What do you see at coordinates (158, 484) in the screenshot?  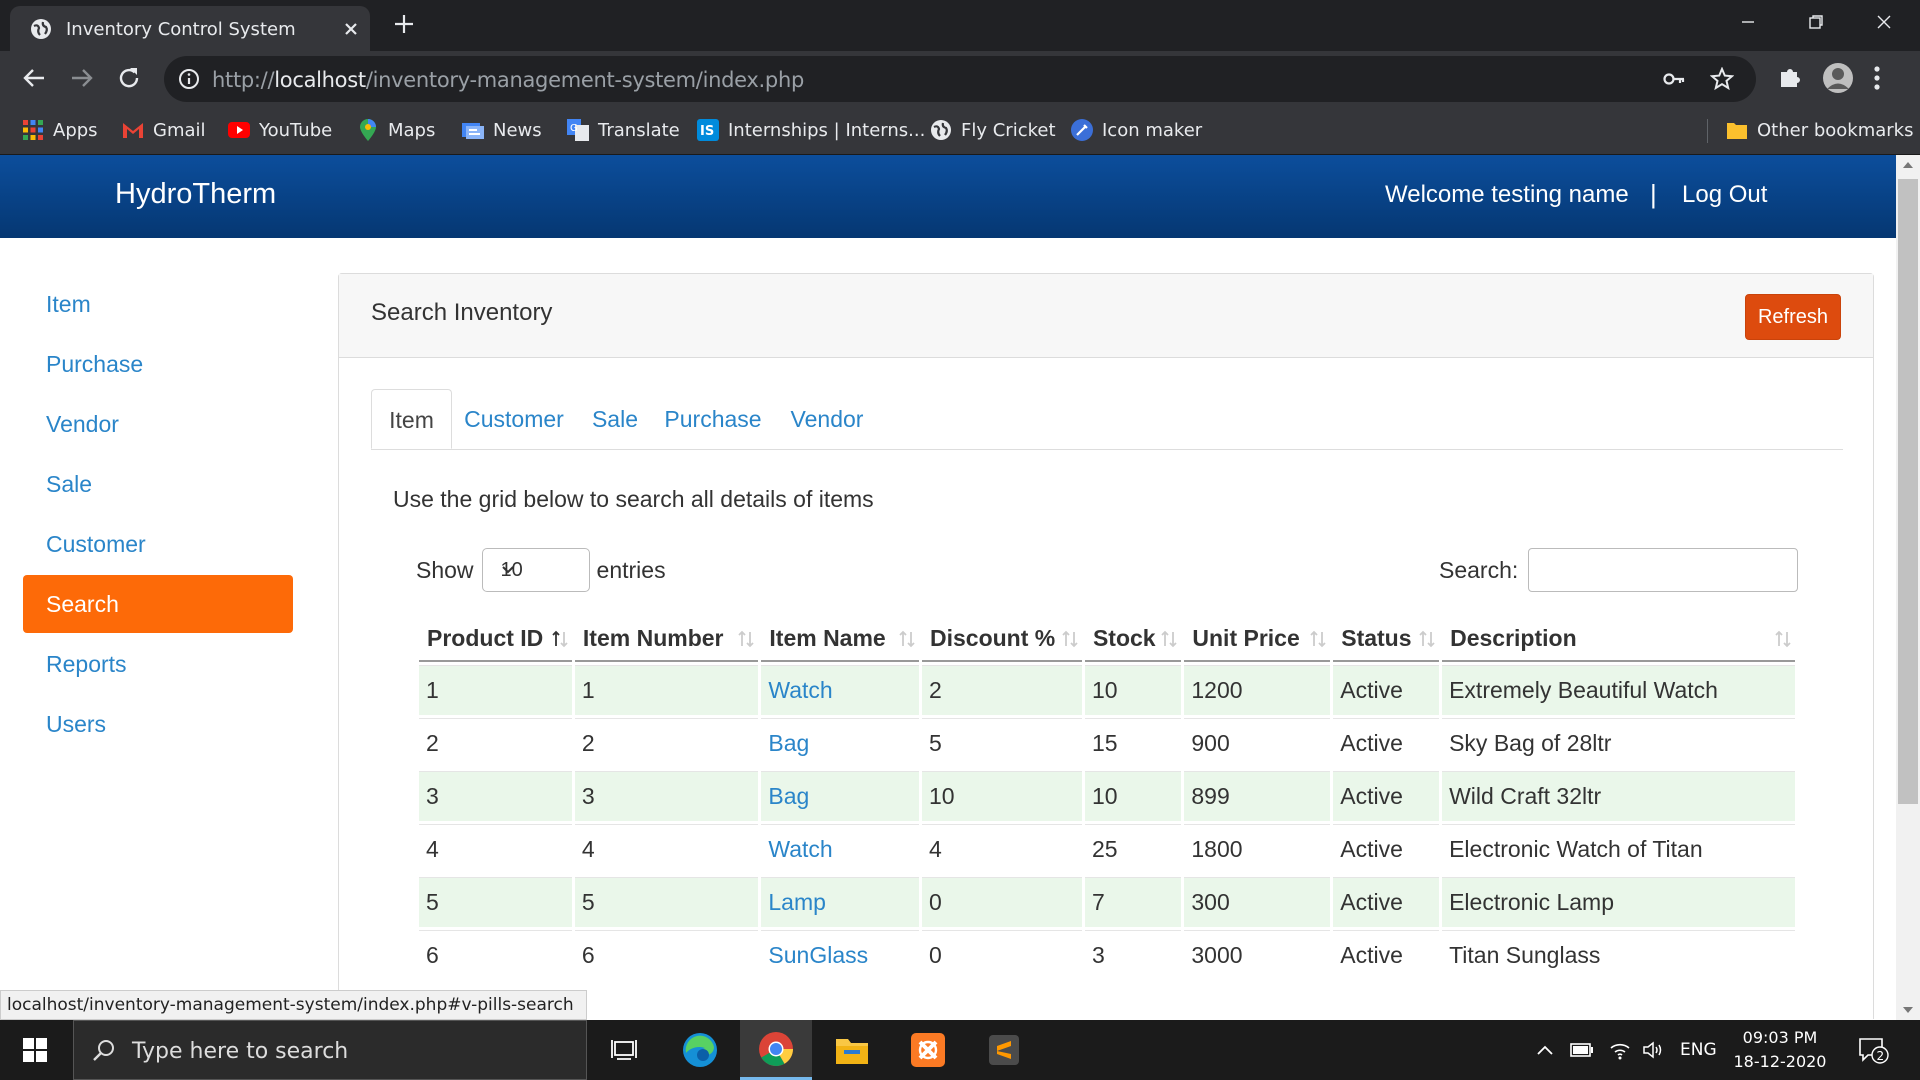 I see `sidebar-item-sale: Sale` at bounding box center [158, 484].